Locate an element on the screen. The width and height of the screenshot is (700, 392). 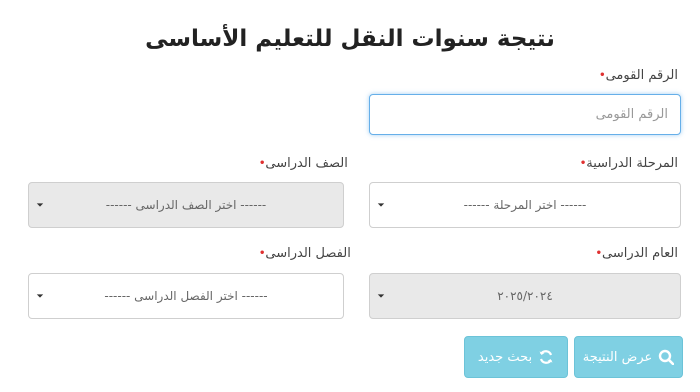
stage-select: ------ اختر المرحلة ------ is located at coordinates (525, 205).